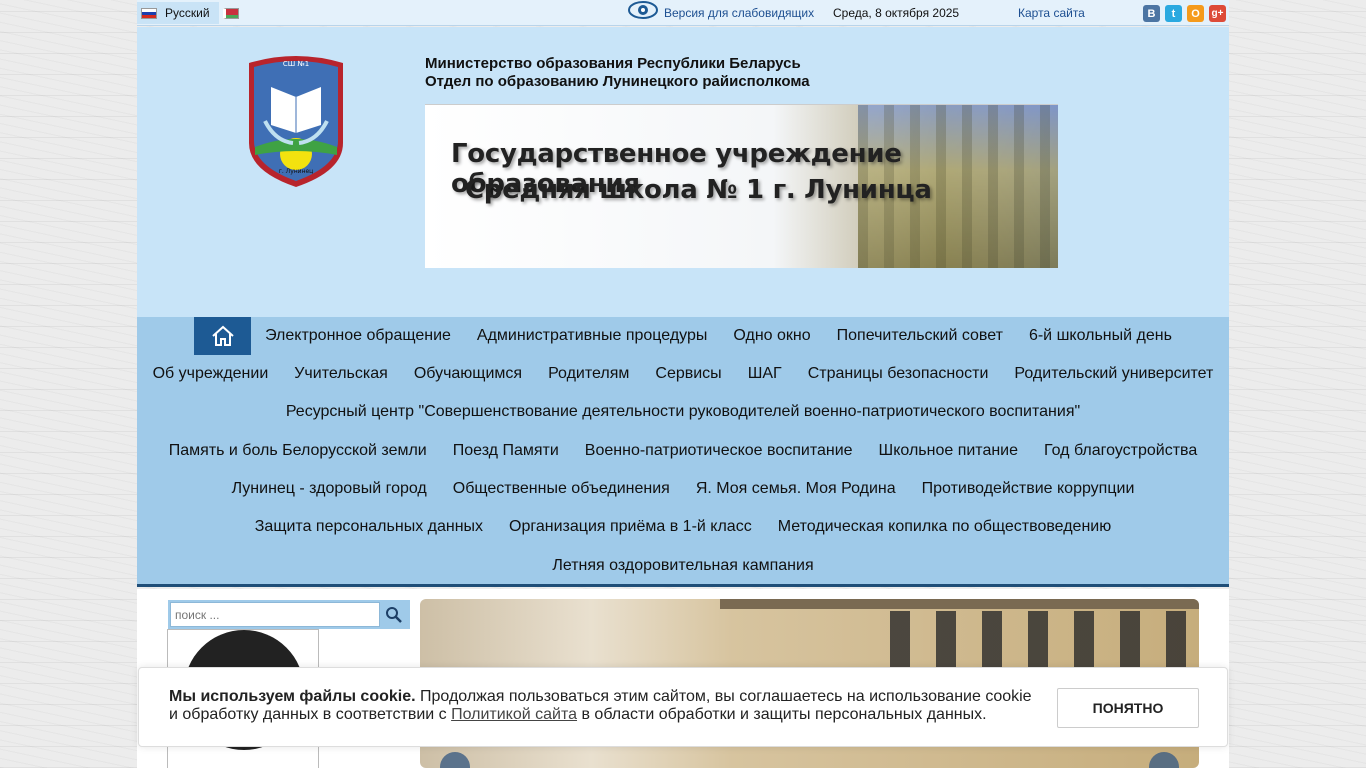 The height and width of the screenshot is (768, 1366). What do you see at coordinates (896, 13) in the screenshot?
I see `current-date: Среда, 8 октября 2025` at bounding box center [896, 13].